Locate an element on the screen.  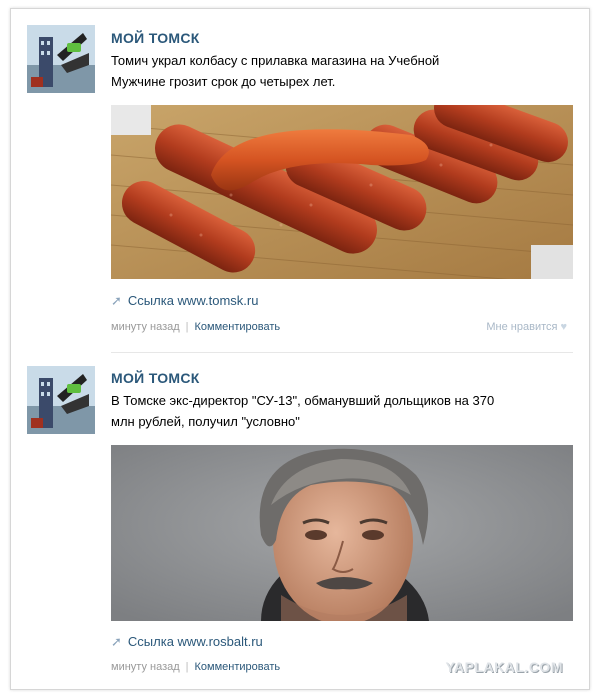
heart-icon: ♥ is located at coordinates (563, 327).